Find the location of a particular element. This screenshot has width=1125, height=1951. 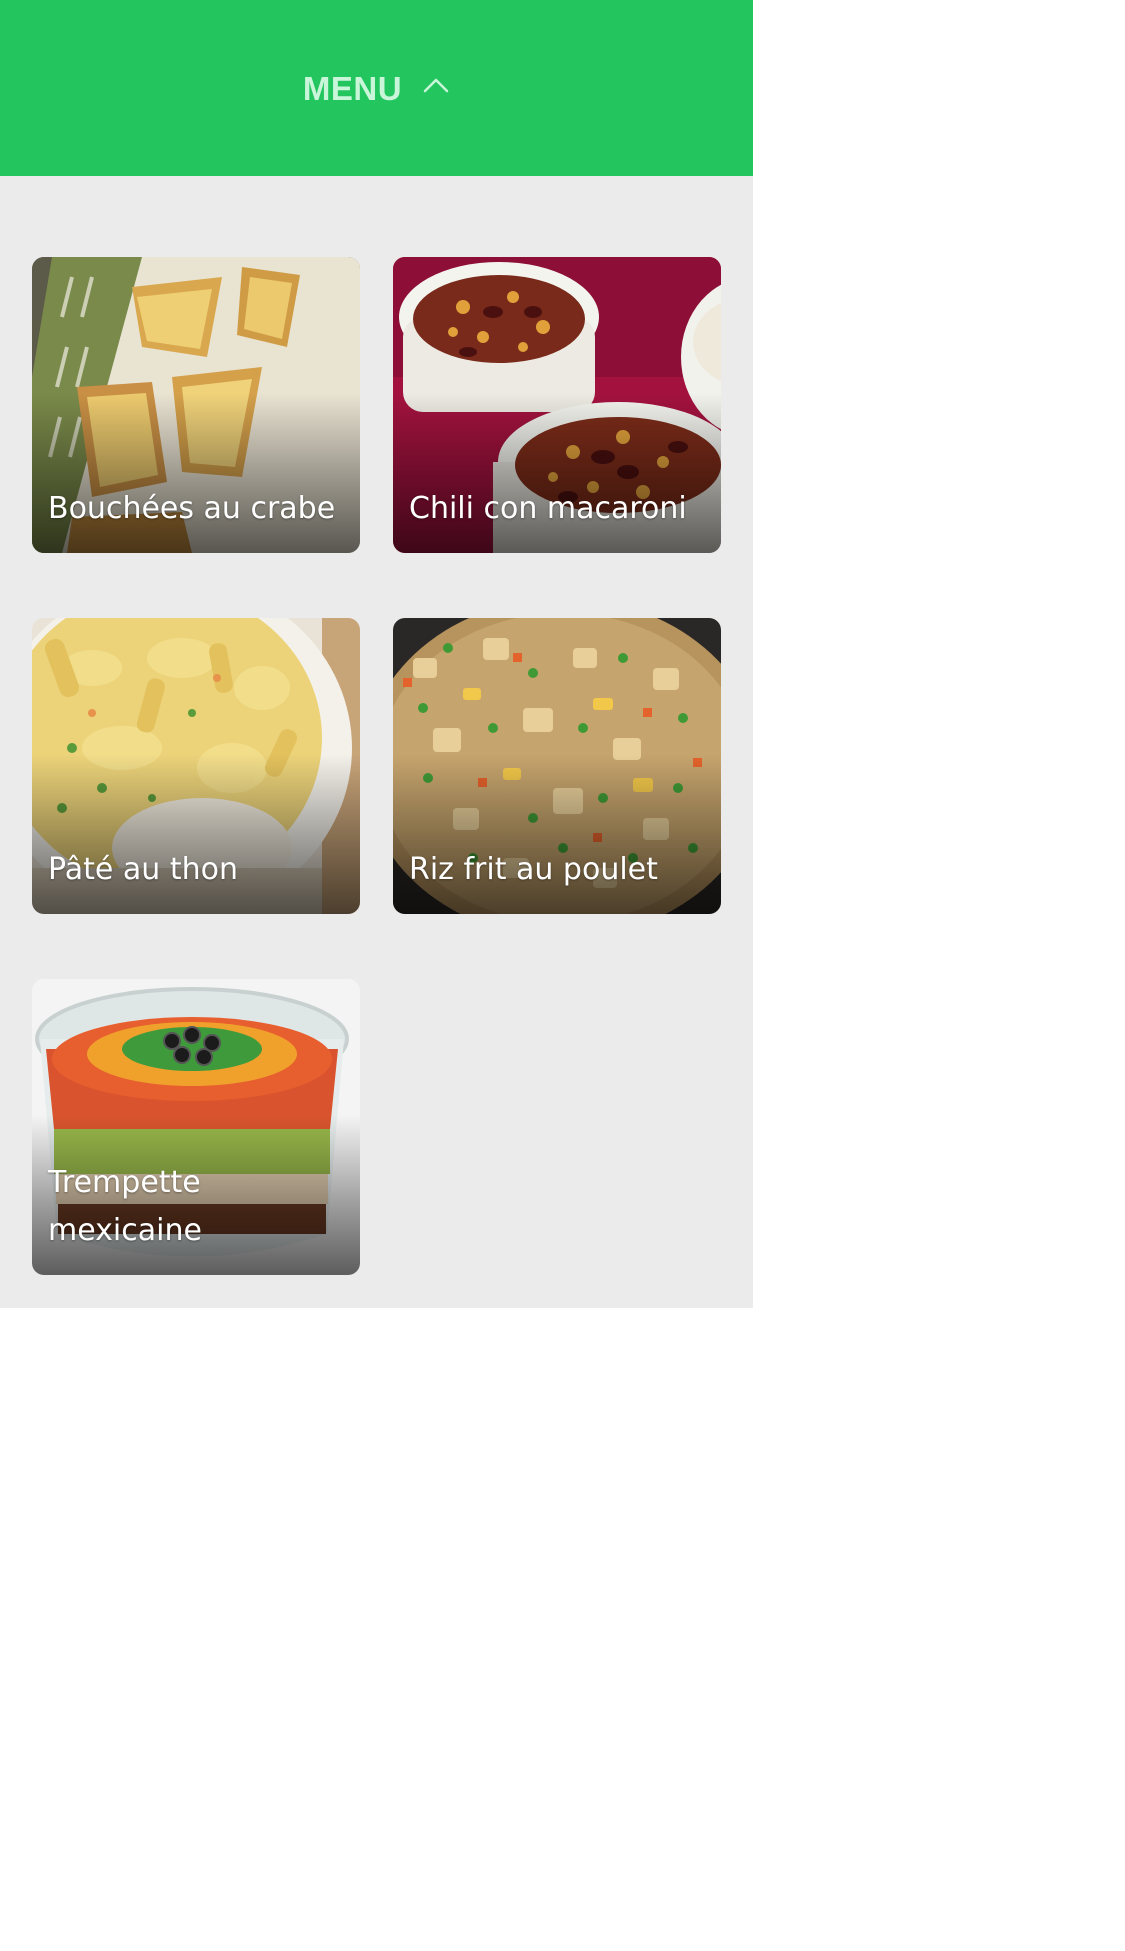

header-bar: MENU is located at coordinates (376, 88).